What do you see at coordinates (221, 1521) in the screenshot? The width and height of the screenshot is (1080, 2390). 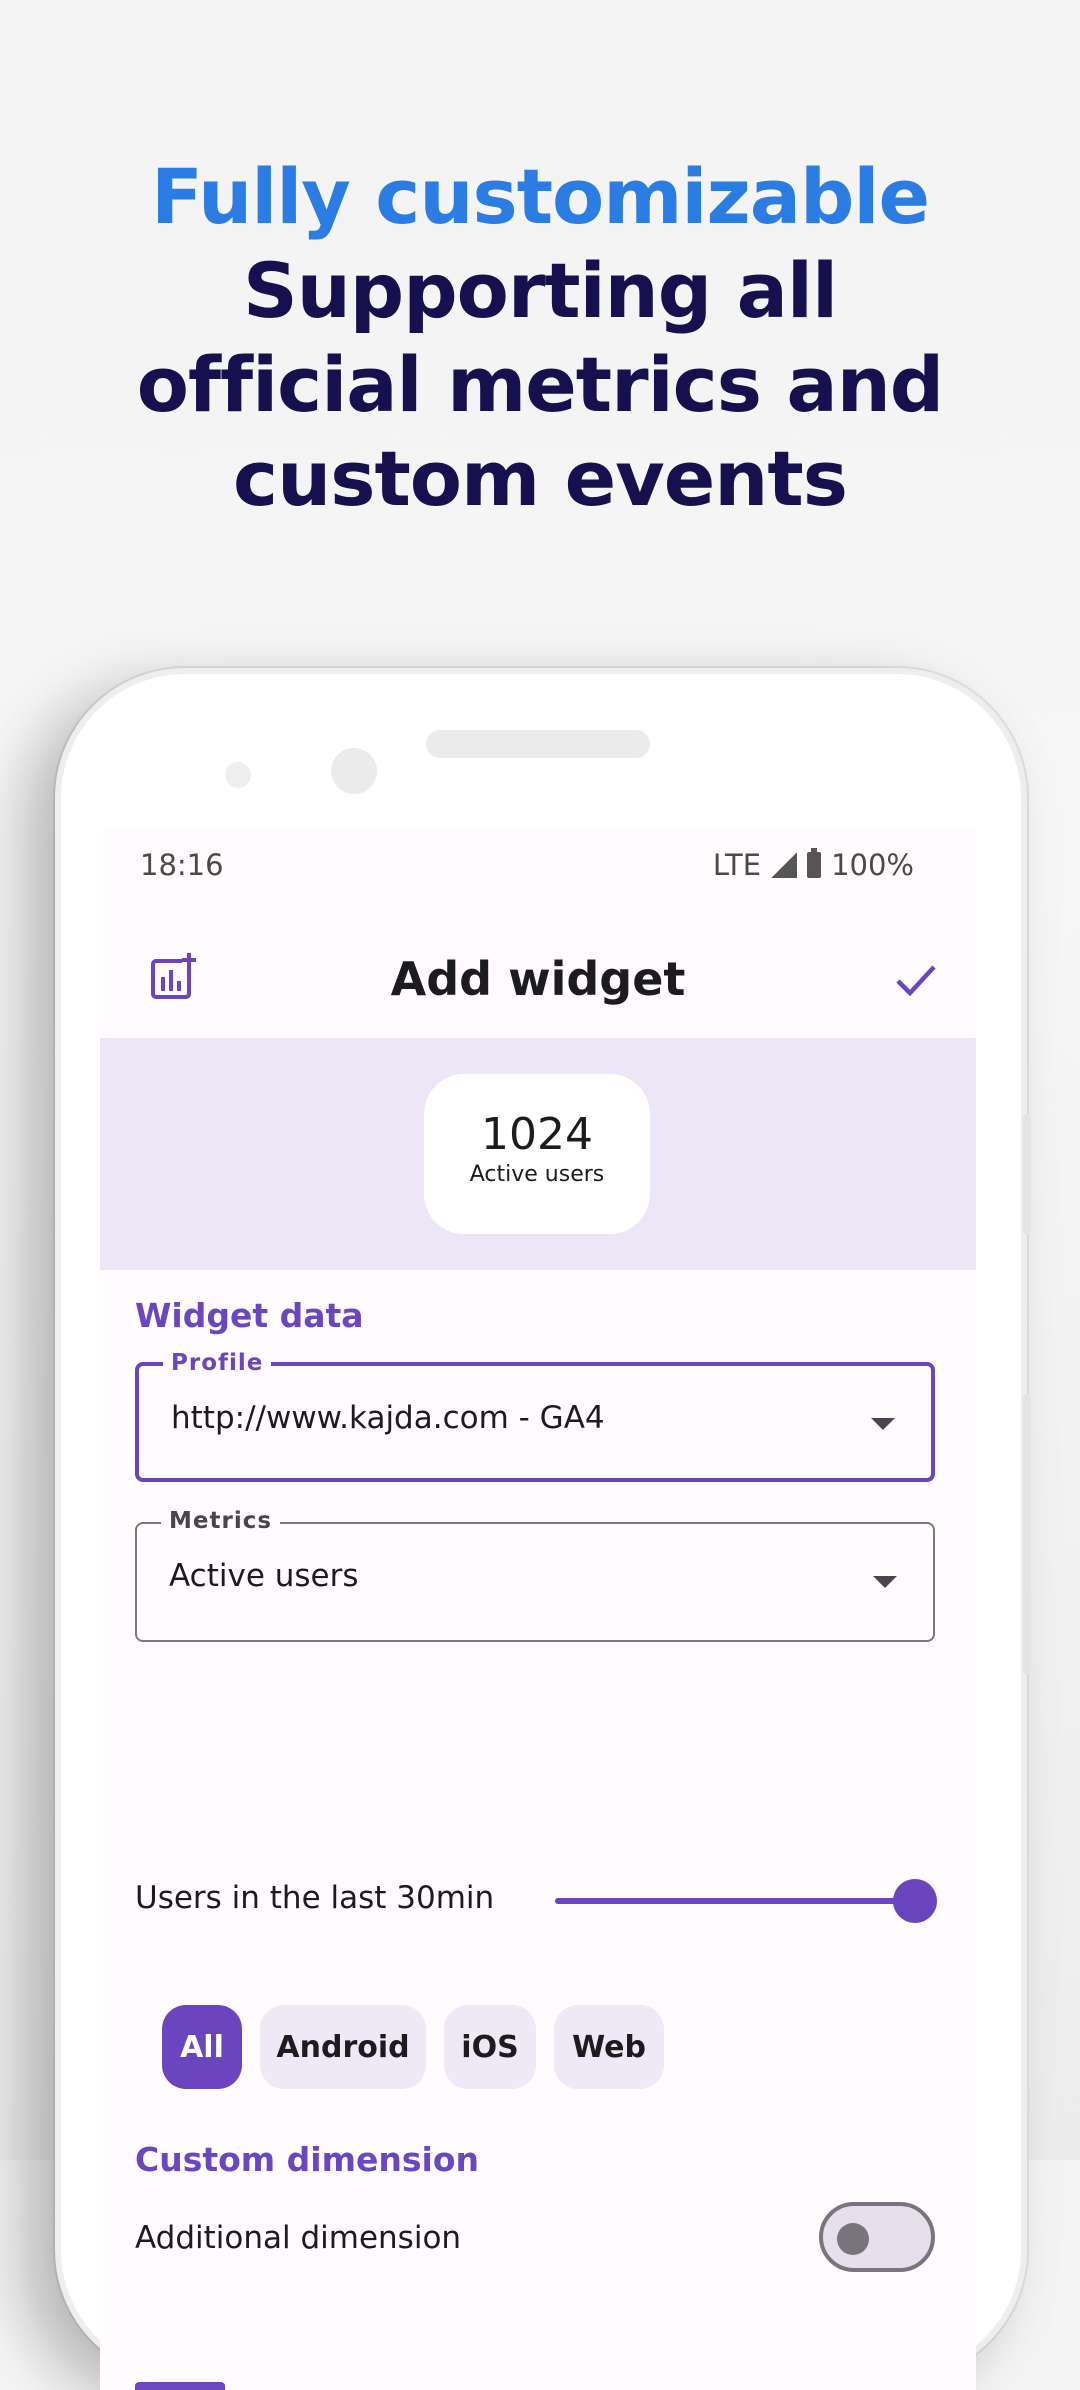 I see `metrics-label: Metrics` at bounding box center [221, 1521].